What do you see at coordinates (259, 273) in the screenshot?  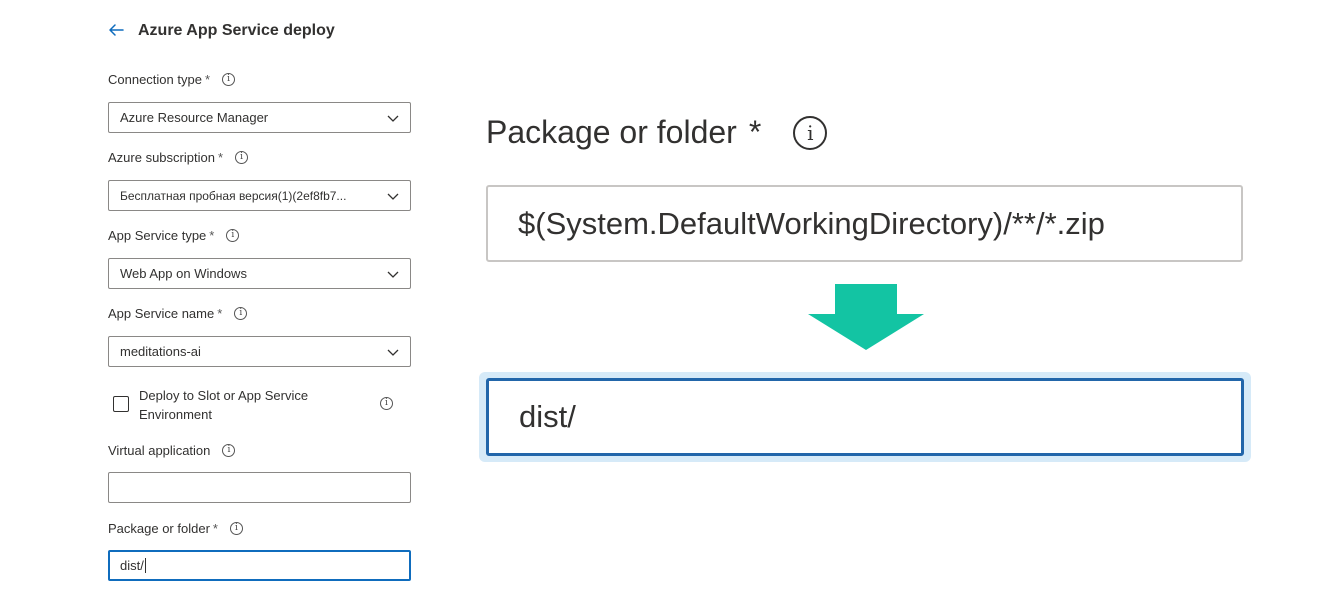 I see `app-service-type-select: Web App on Windows` at bounding box center [259, 273].